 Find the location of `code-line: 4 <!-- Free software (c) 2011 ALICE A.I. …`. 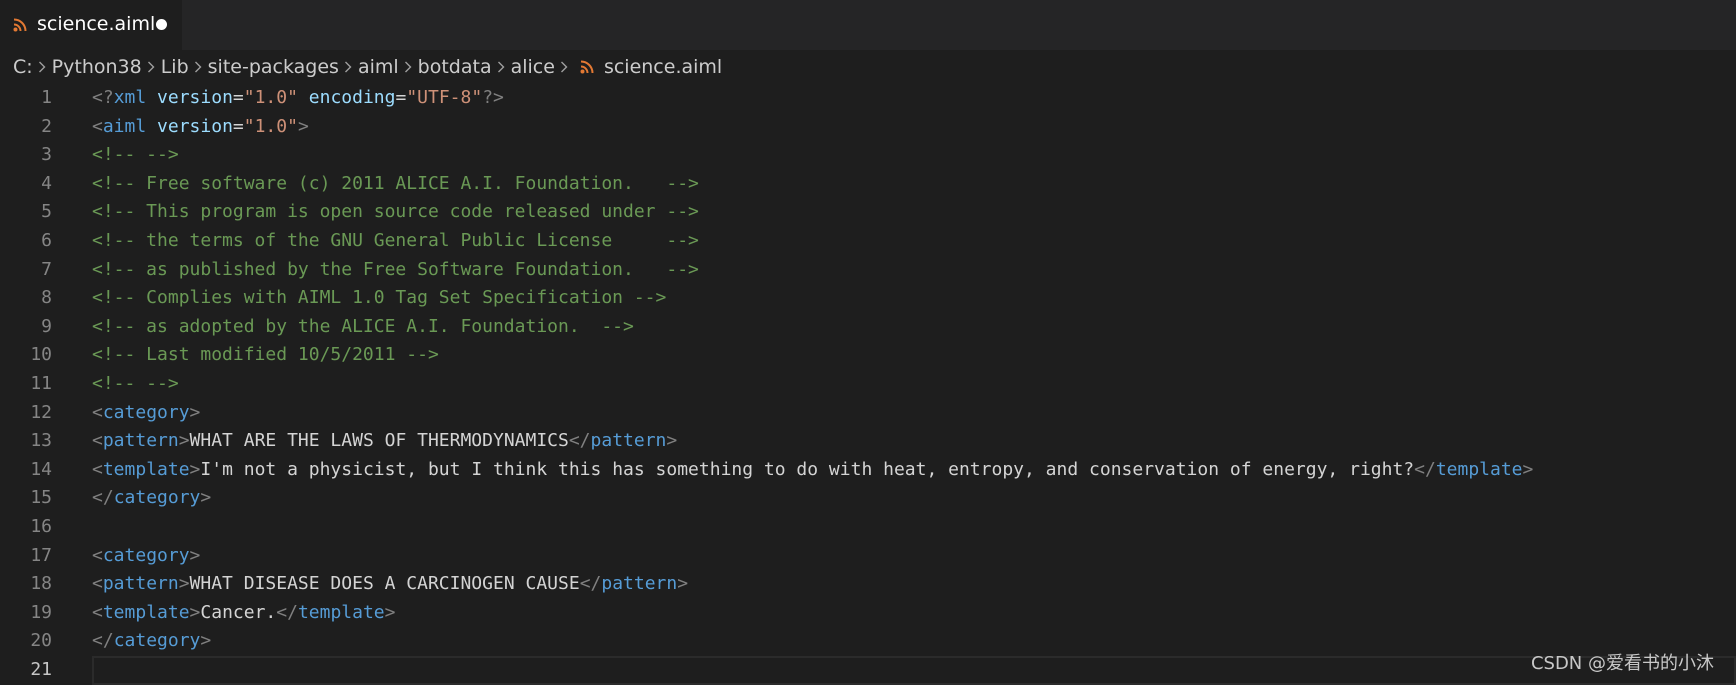

code-line: 4 <!-- Free software (c) 2011 ALICE A.I. … is located at coordinates (868, 184).